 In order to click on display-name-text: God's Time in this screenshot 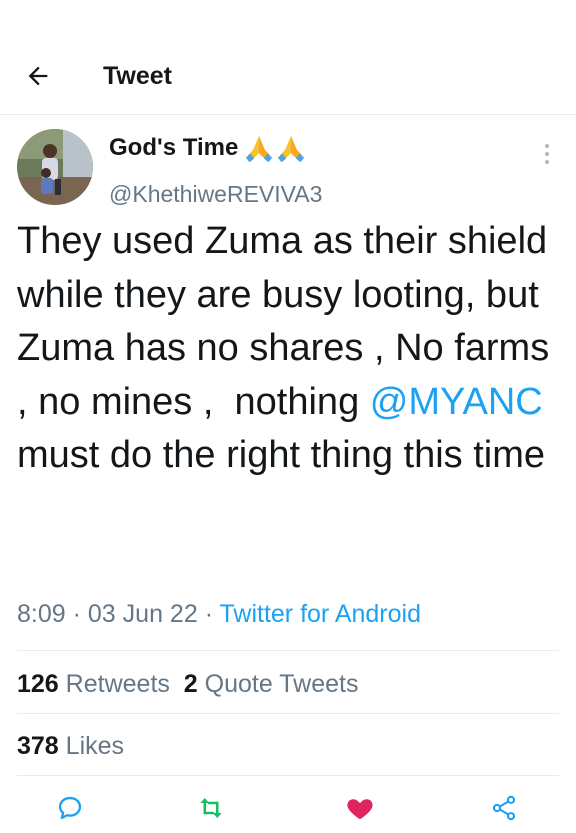, I will do `click(174, 147)`.